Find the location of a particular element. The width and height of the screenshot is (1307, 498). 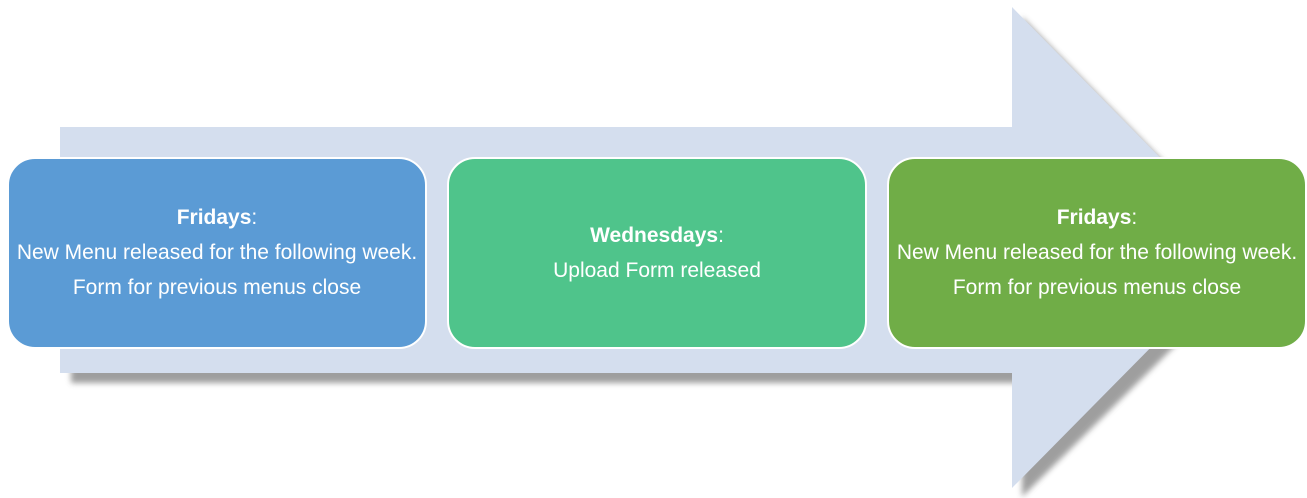

step-1-title: Fridays: is located at coordinates (217, 217).